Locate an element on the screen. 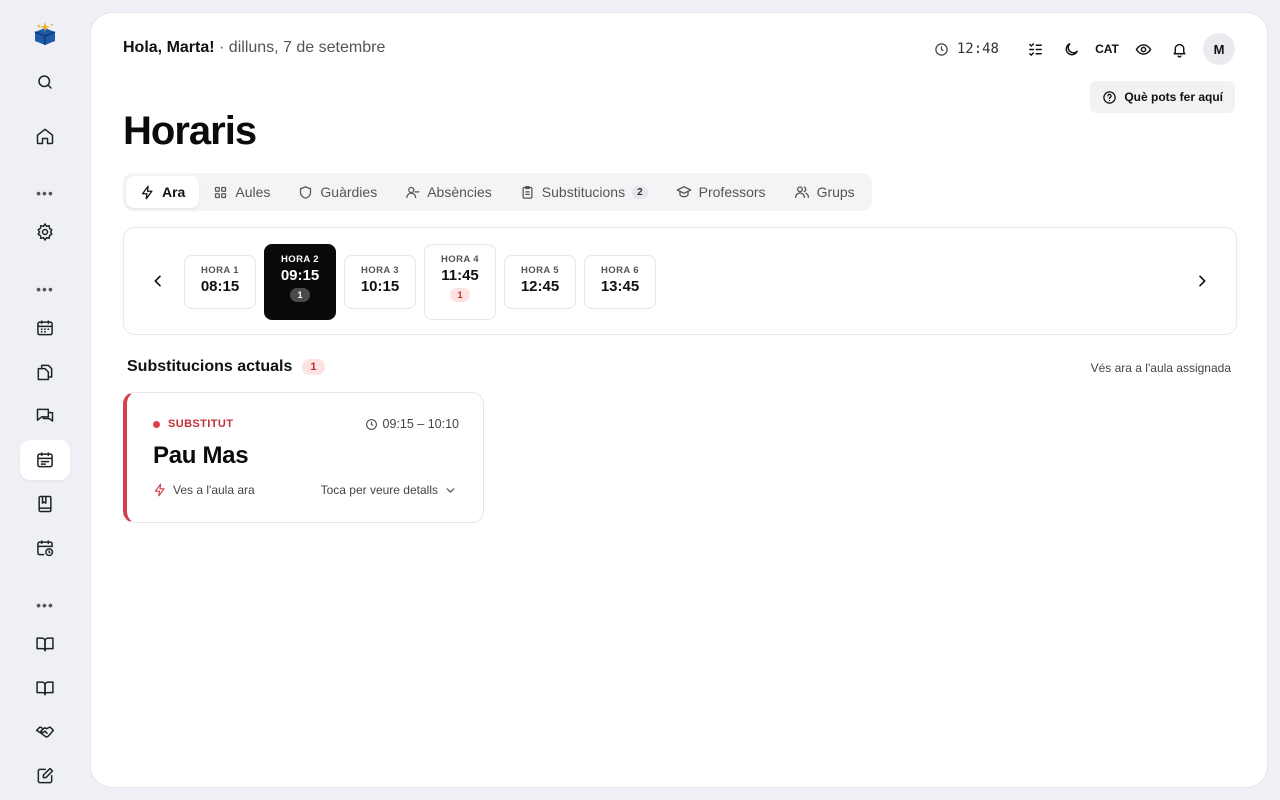 The width and height of the screenshot is (1280, 800). sidebar-schedules is located at coordinates (45, 460).